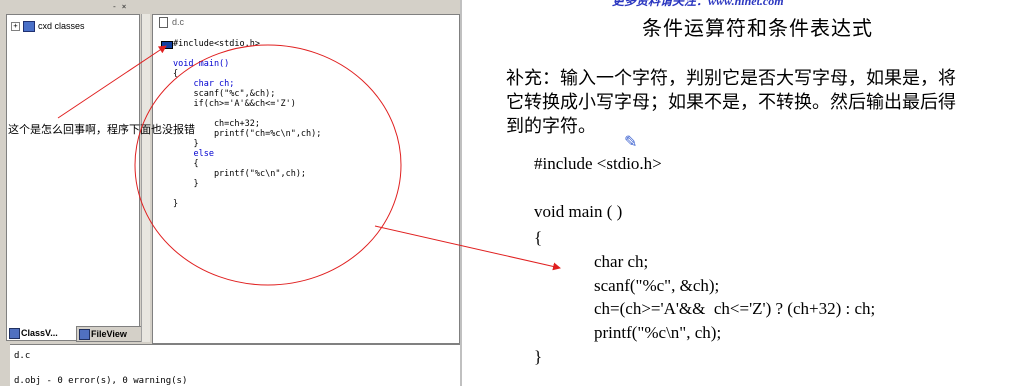 The height and width of the screenshot is (387, 1024). I want to click on annotation-arrow-to-slide, so click(467, 248).